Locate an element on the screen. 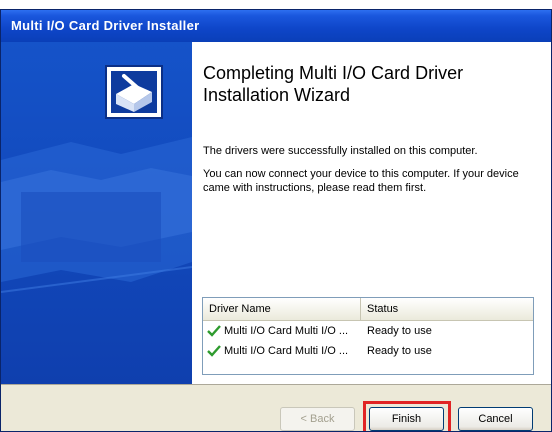 The width and height of the screenshot is (552, 432). column-header-driver-name: Driver Name is located at coordinates (282, 309).